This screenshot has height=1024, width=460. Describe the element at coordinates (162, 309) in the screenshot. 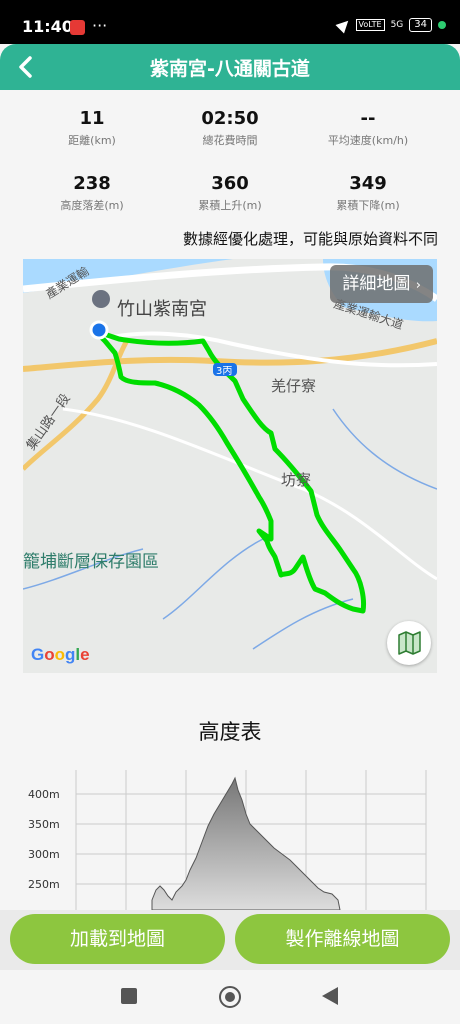

I see `map-label-poi: 竹山紫南宮` at that location.